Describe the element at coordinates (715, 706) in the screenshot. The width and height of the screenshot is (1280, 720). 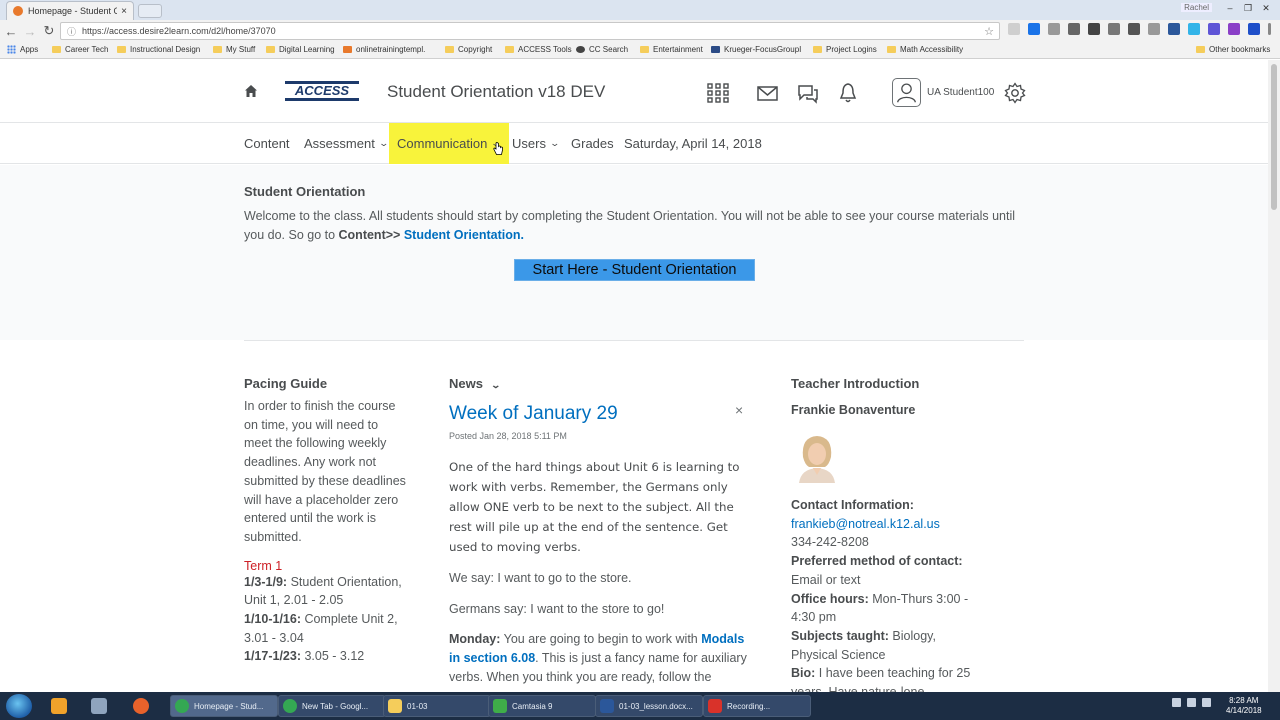
I see `recording-icon` at that location.